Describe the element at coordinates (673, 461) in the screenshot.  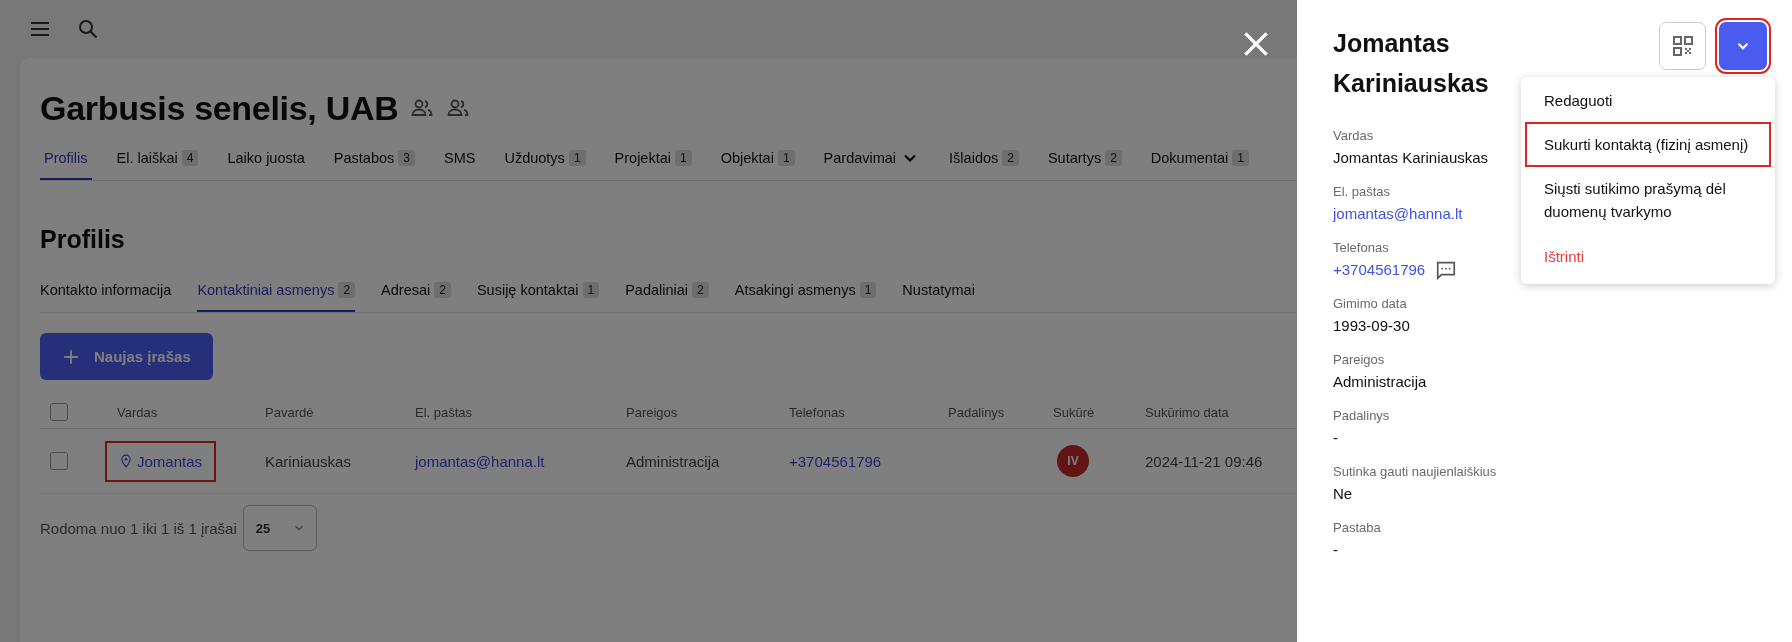
I see `table-cell: Administracija` at that location.